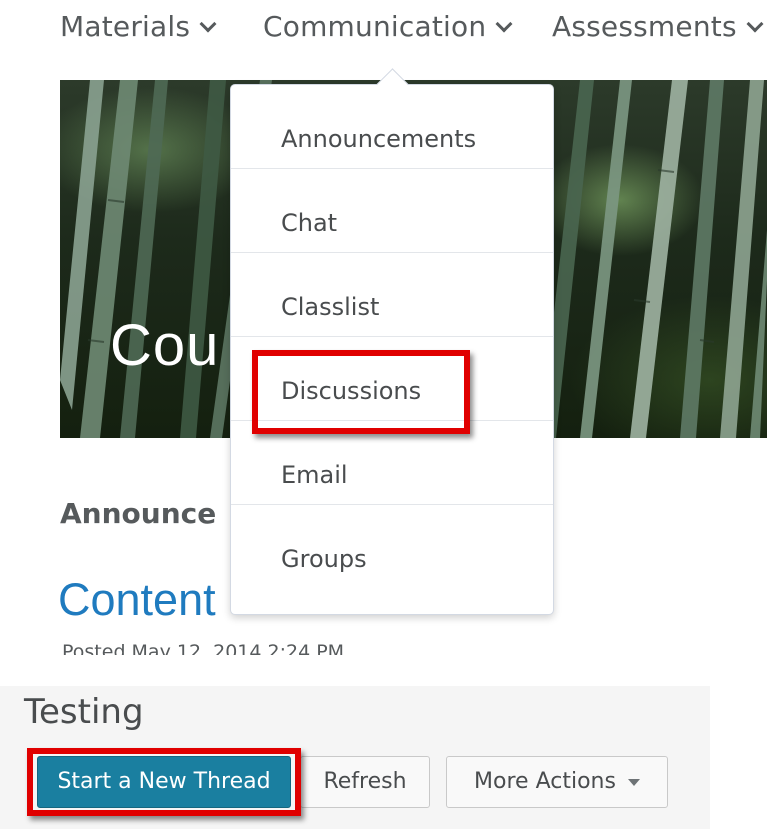  Describe the element at coordinates (351, 391) in the screenshot. I see `menu-item-label: Discussions` at that location.